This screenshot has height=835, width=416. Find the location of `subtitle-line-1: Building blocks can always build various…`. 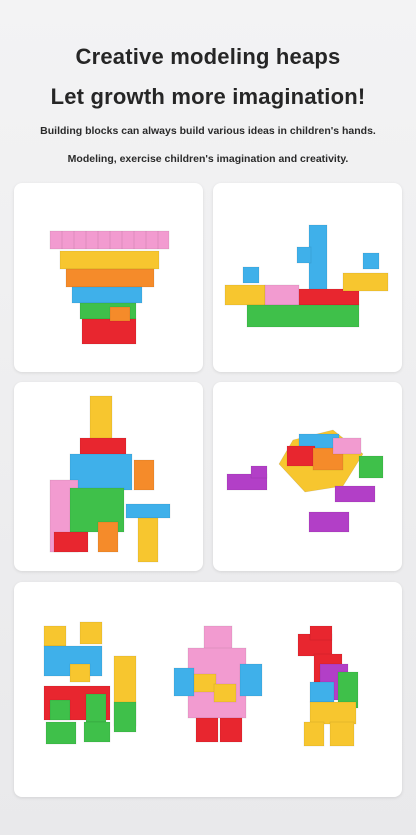

subtitle-line-1: Building blocks can always build various… is located at coordinates (208, 131).